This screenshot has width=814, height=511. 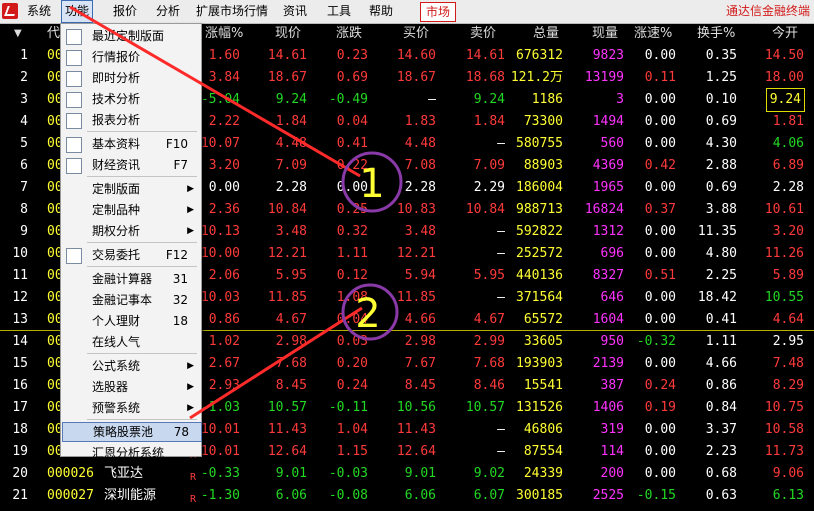 I want to click on menu-item-label: 定制版面, so click(x=116, y=189).